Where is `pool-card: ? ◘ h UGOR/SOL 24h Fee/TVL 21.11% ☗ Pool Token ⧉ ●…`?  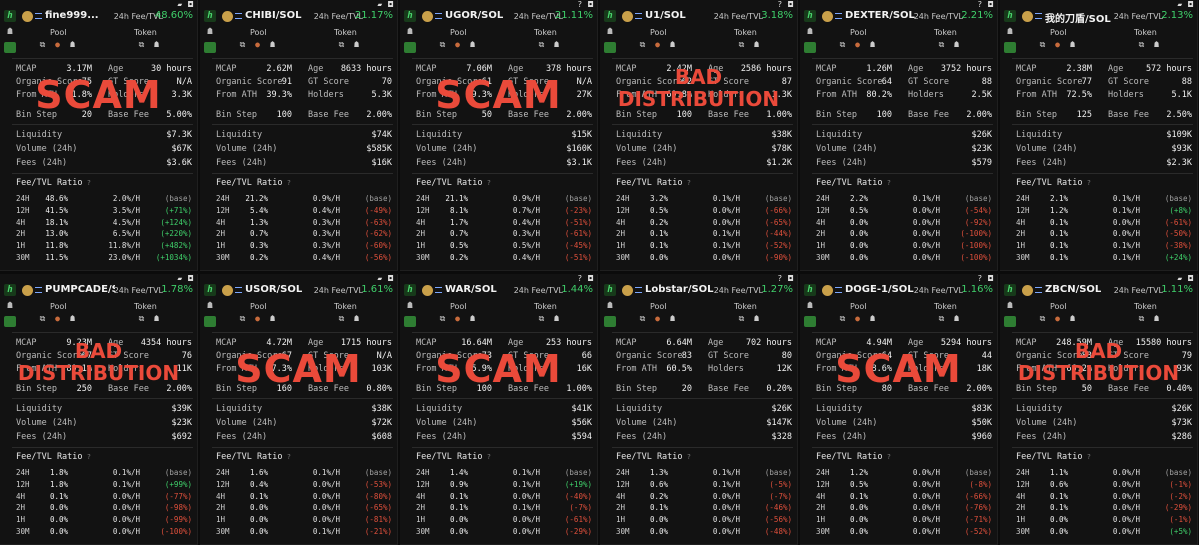
pool-card: ? ◘ h UGOR/SOL 24h Fee/TVL 21.11% ☗ Pool Token ⧉ ●… is located at coordinates (499, 135).